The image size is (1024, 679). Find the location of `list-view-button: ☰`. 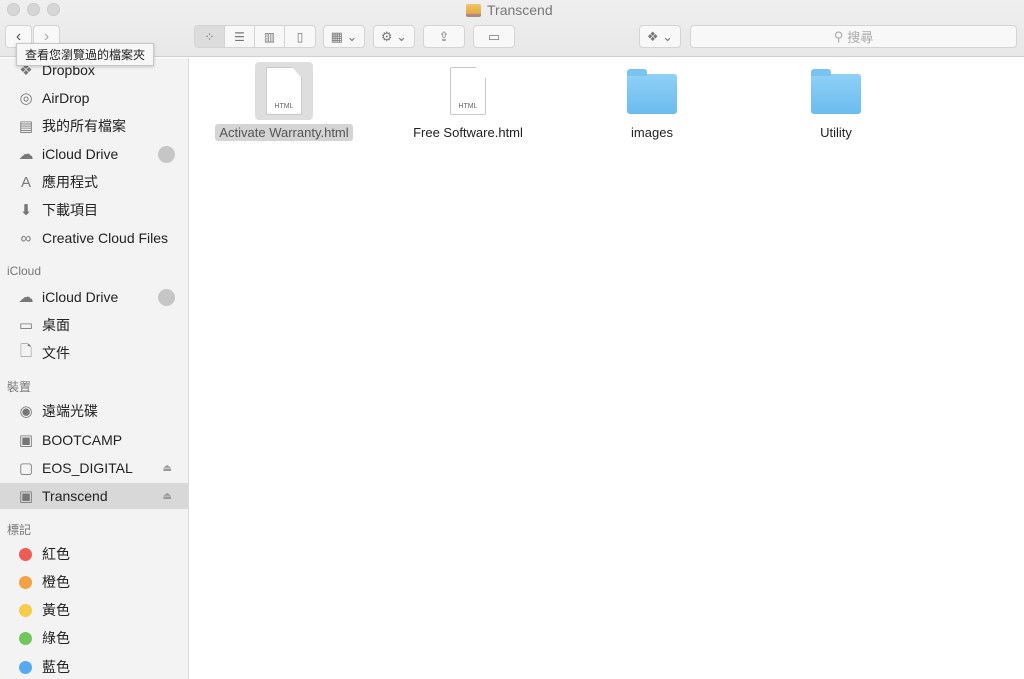

list-view-button: ☰ is located at coordinates (240, 36).